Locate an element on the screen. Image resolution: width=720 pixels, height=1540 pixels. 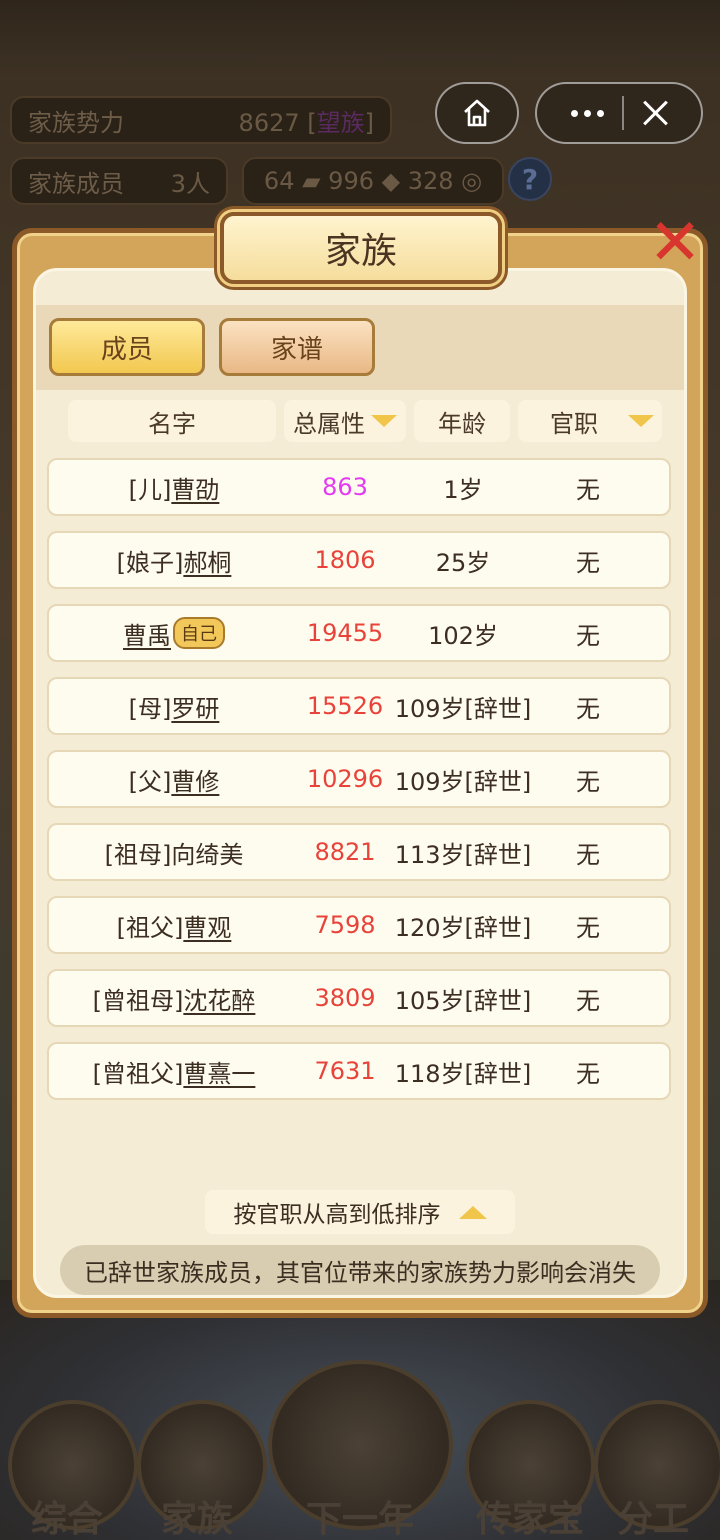
table-row: [曾祖父] 曹熹一 7631 118岁[辞世] 无 is located at coordinates (359, 1071).